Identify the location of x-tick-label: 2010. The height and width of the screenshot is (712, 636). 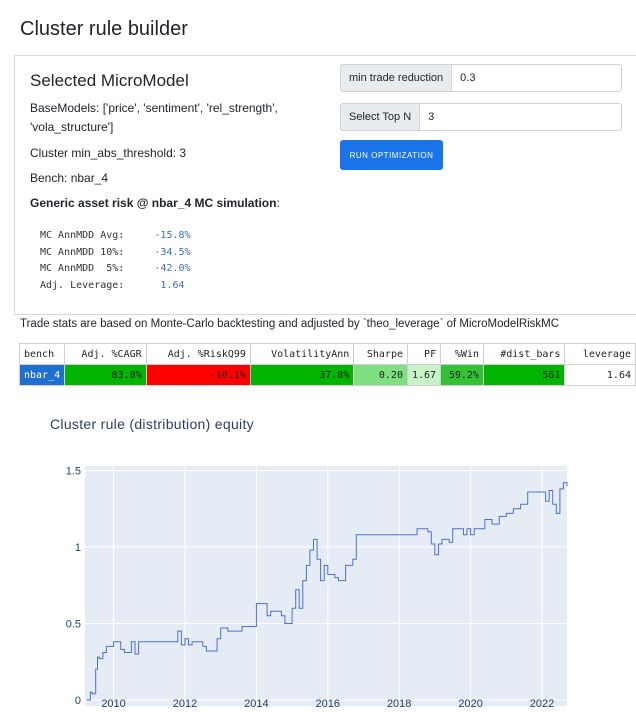
(113, 704).